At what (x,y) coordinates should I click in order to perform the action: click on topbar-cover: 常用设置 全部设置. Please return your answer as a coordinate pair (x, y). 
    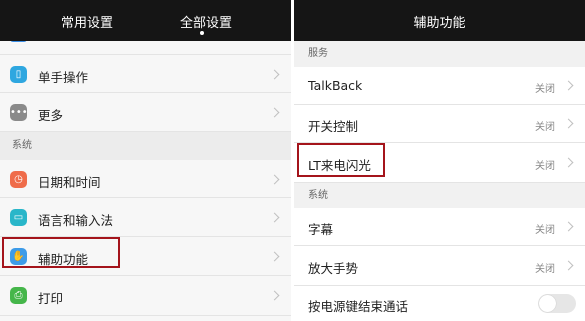
    Looking at the image, I should click on (145, 20).